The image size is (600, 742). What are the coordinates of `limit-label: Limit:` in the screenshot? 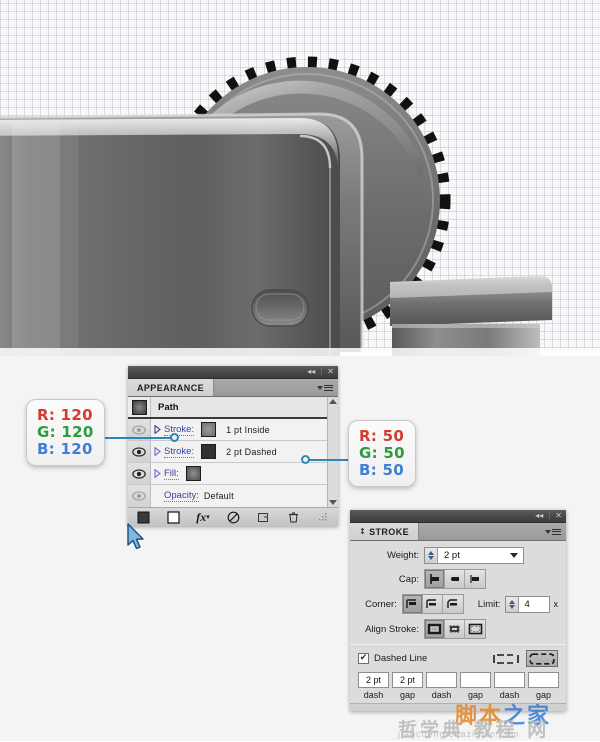 It's located at (489, 604).